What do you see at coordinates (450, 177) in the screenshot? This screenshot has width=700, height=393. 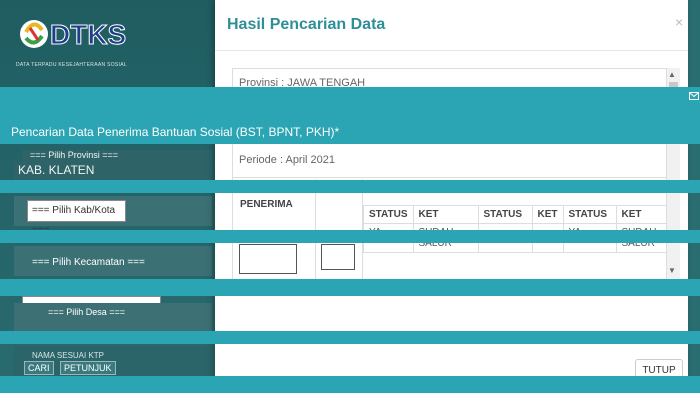 I see `divider` at bounding box center [450, 177].